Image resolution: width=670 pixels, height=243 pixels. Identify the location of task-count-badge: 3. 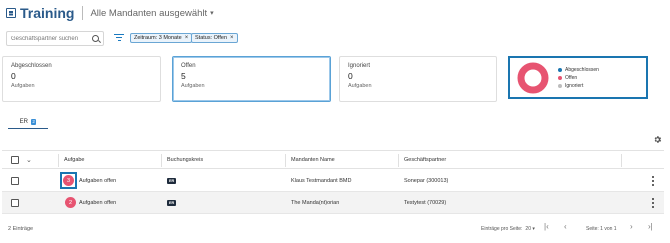
(68, 180).